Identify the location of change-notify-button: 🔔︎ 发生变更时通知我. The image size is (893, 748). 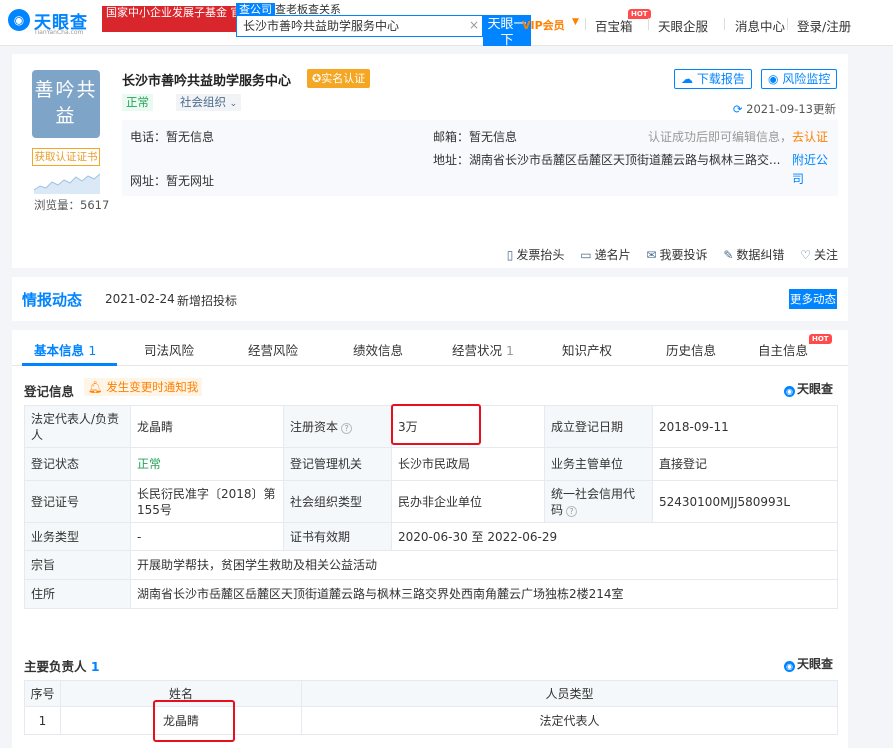
(143, 387).